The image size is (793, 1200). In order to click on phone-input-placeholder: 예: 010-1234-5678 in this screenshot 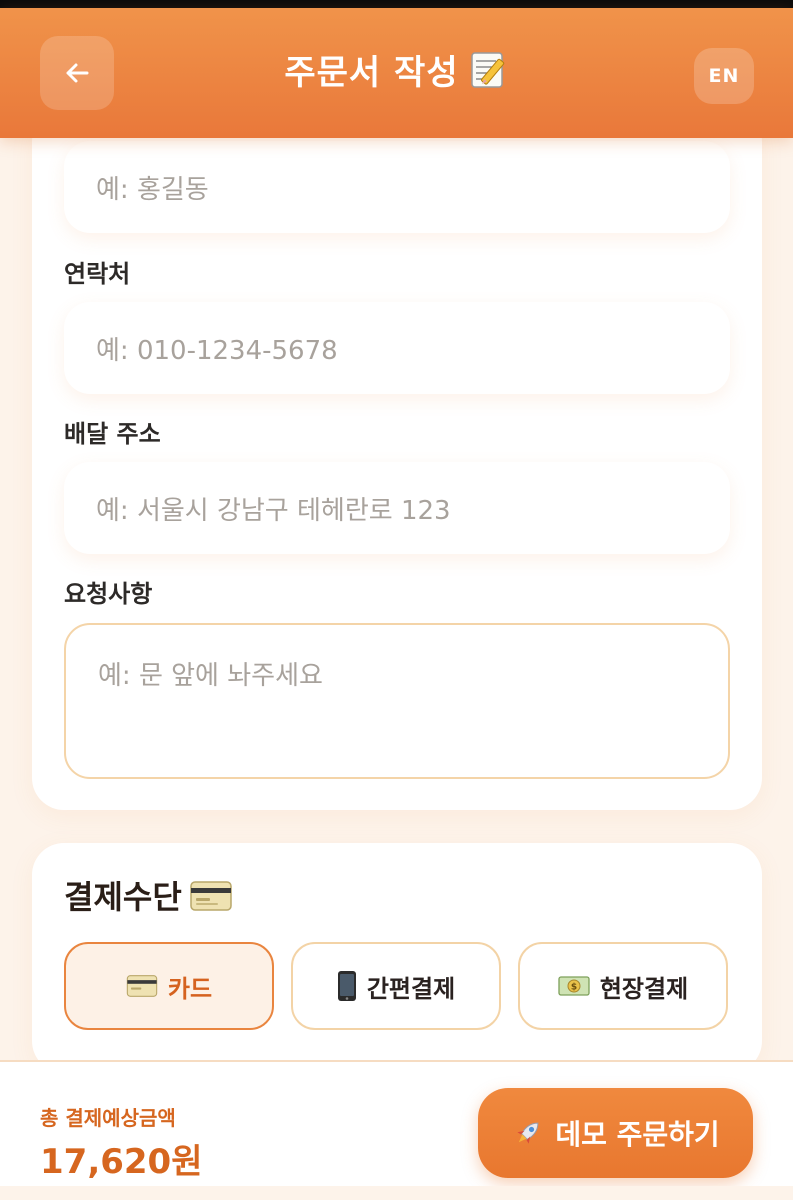, I will do `click(217, 350)`.